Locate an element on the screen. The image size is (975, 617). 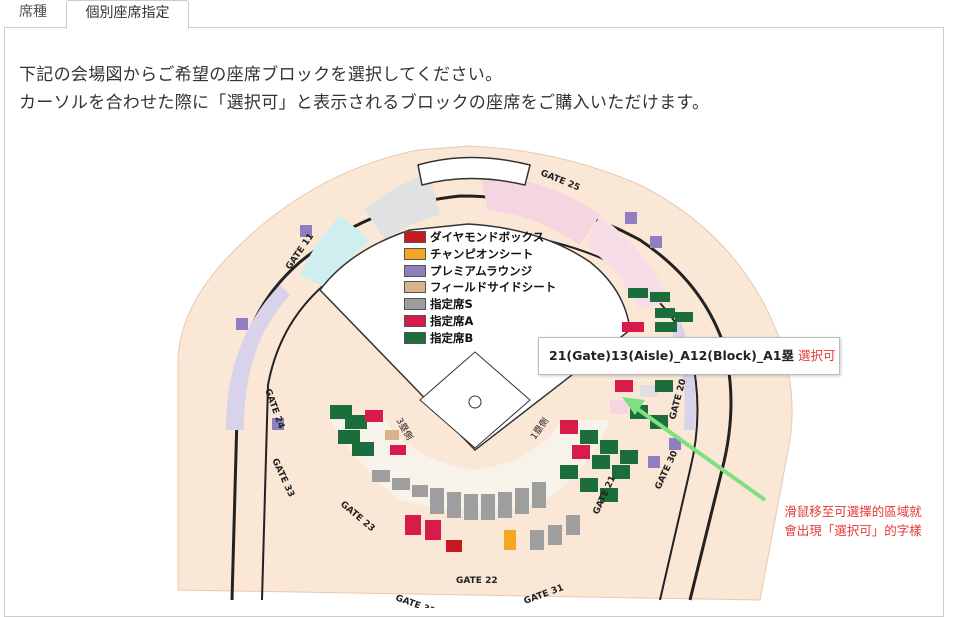
block-tooltip: 21(Gate)13(Aisle)_A12(Block)_A1塁 選択可 is located at coordinates (689, 356).